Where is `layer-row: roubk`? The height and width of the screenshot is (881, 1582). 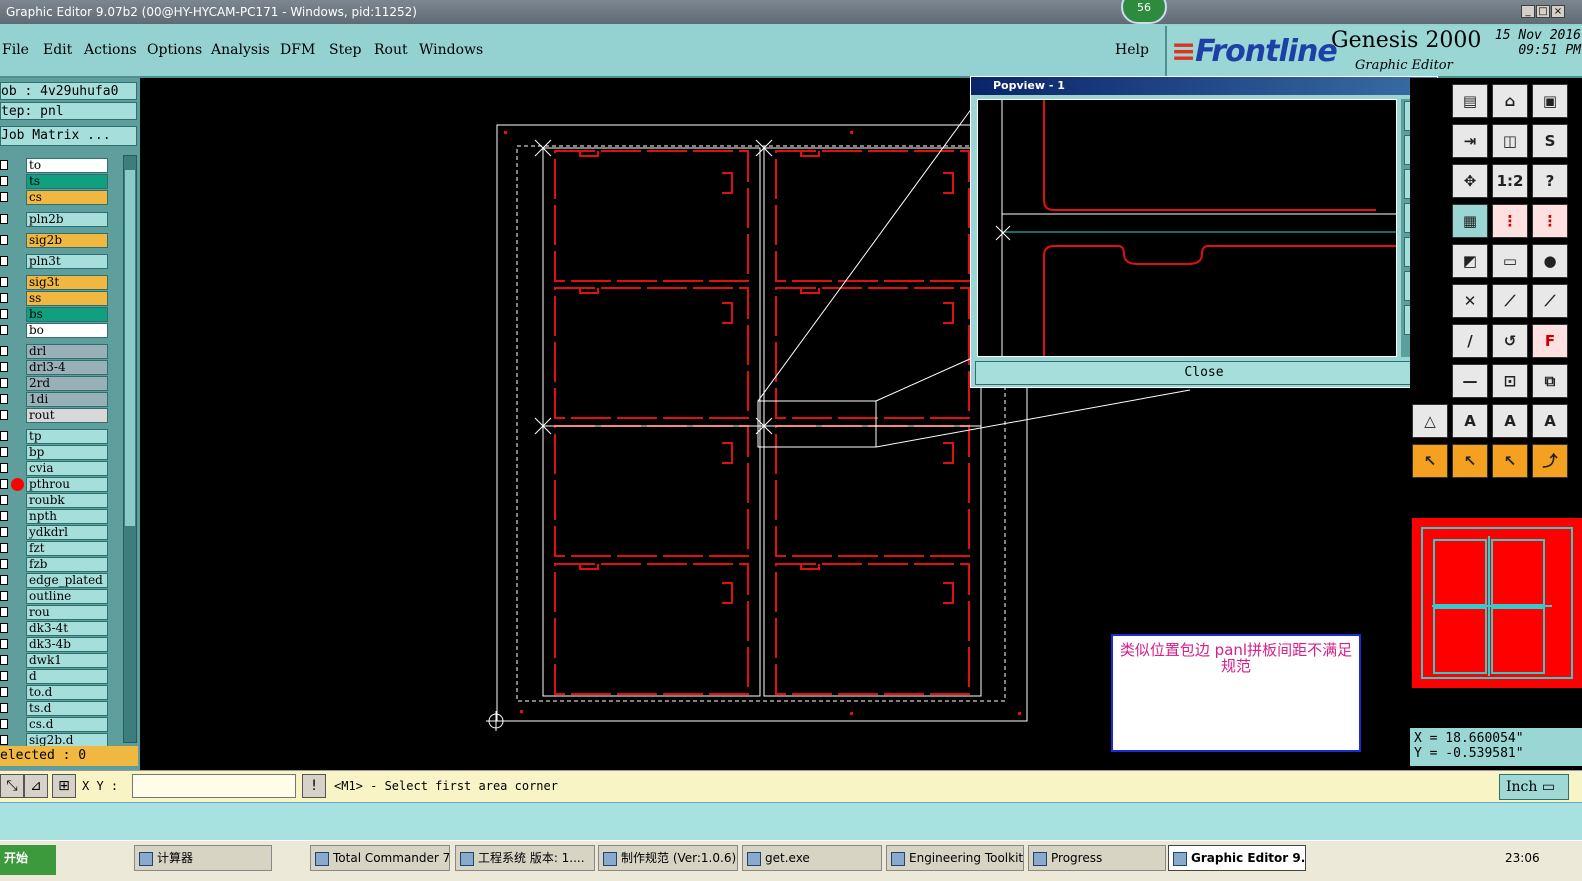 layer-row: roubk is located at coordinates (61, 500).